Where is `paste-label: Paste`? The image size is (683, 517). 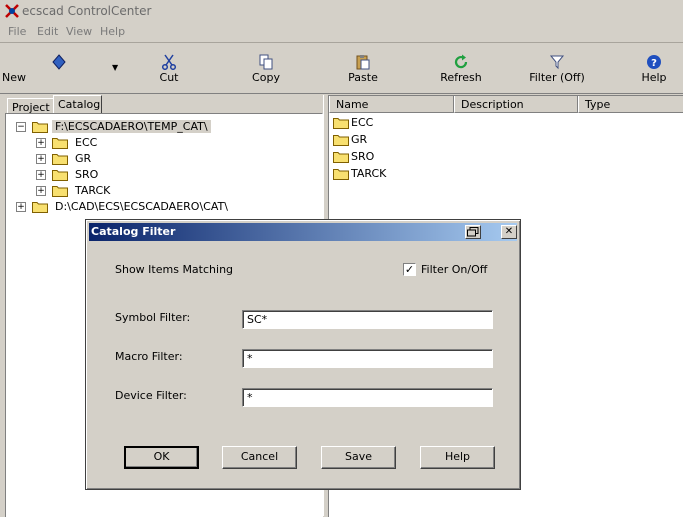
paste-label: Paste is located at coordinates (363, 77).